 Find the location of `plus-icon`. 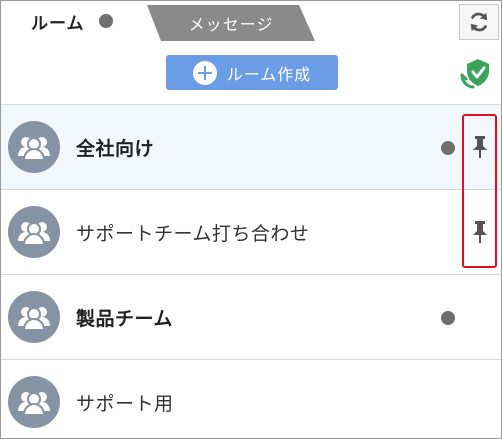

plus-icon is located at coordinates (204, 72).